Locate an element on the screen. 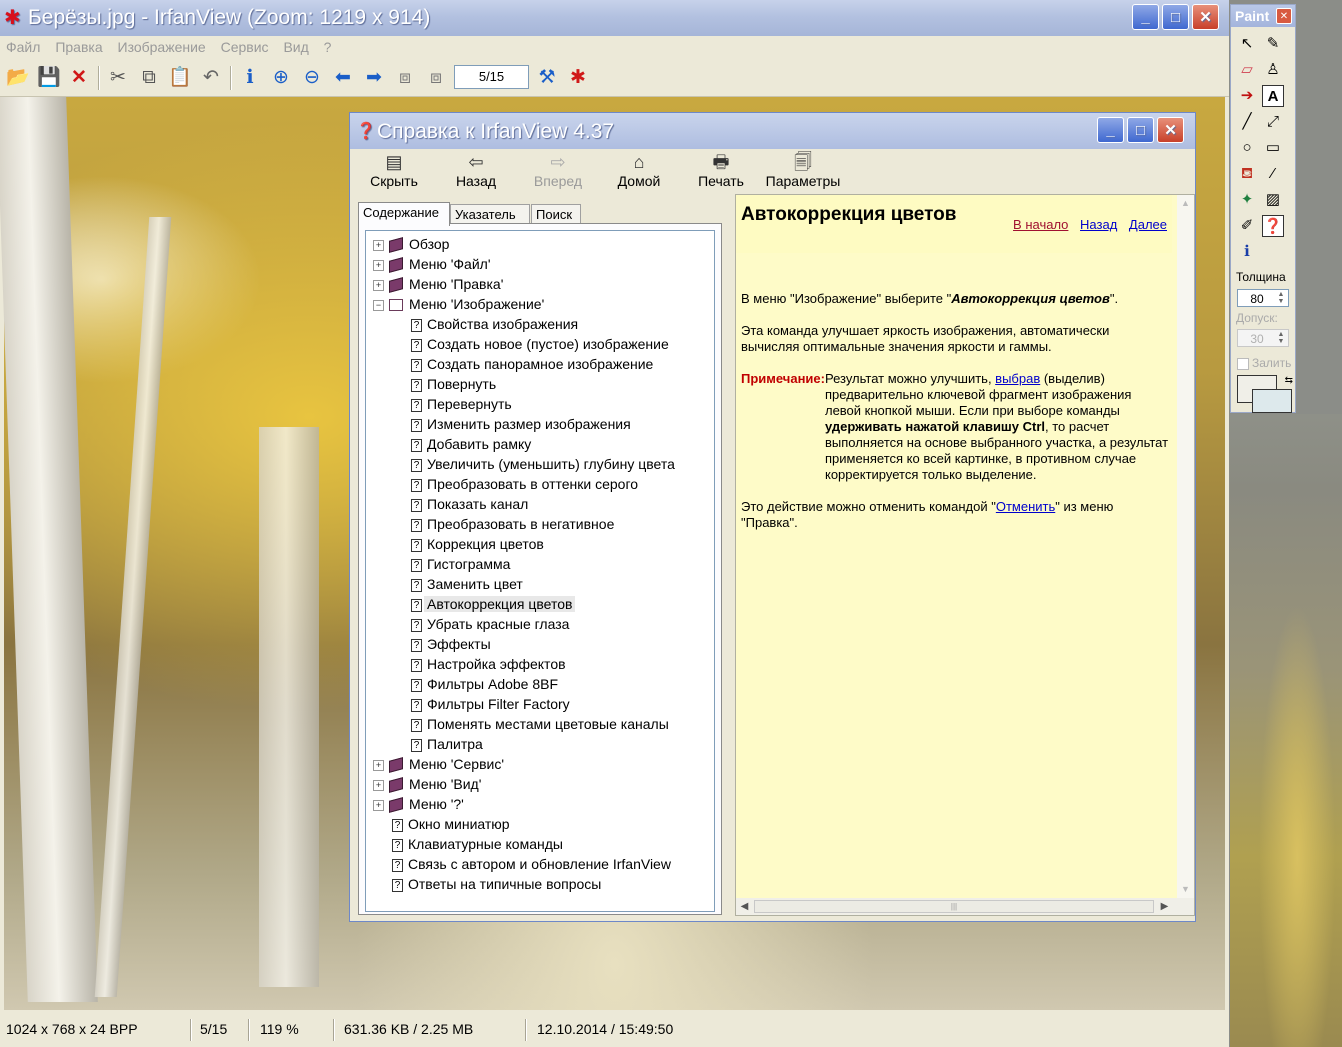 The height and width of the screenshot is (1047, 1342). tree-item: ? Показать канал is located at coordinates (469, 504).